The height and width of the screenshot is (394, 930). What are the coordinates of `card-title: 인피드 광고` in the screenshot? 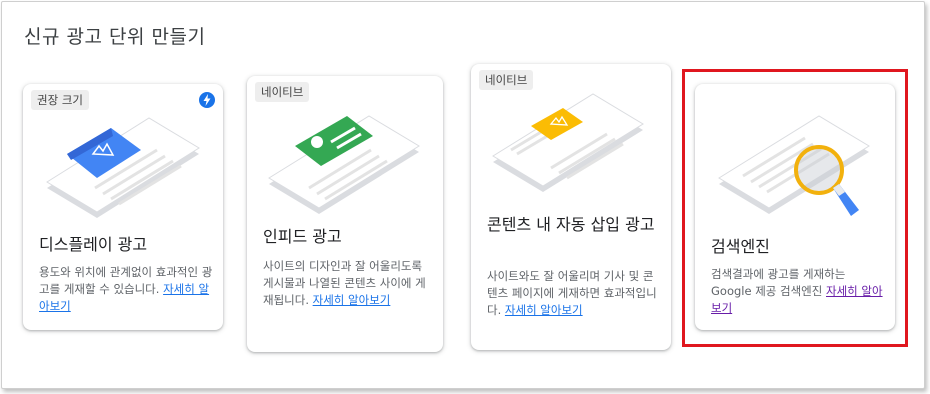 It's located at (302, 236).